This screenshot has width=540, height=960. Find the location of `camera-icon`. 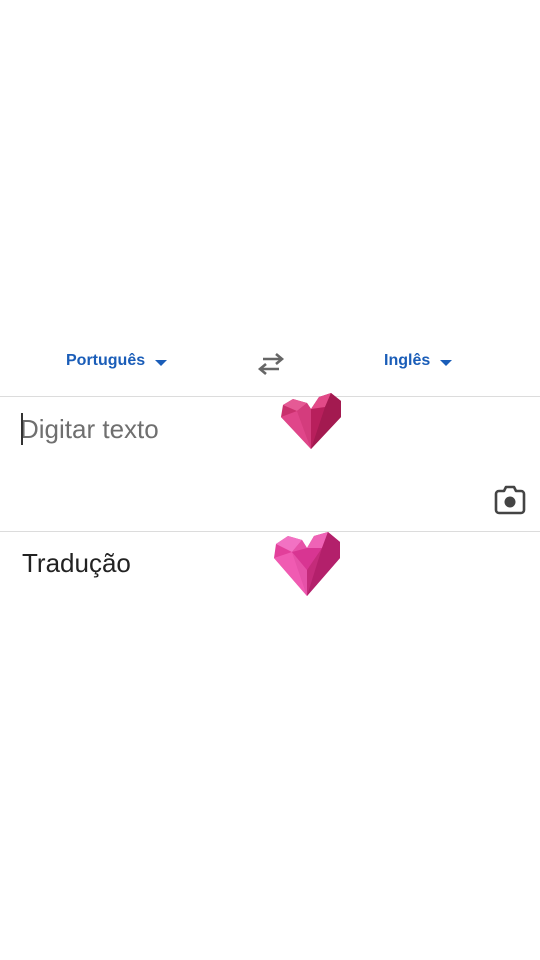

camera-icon is located at coordinates (510, 500).